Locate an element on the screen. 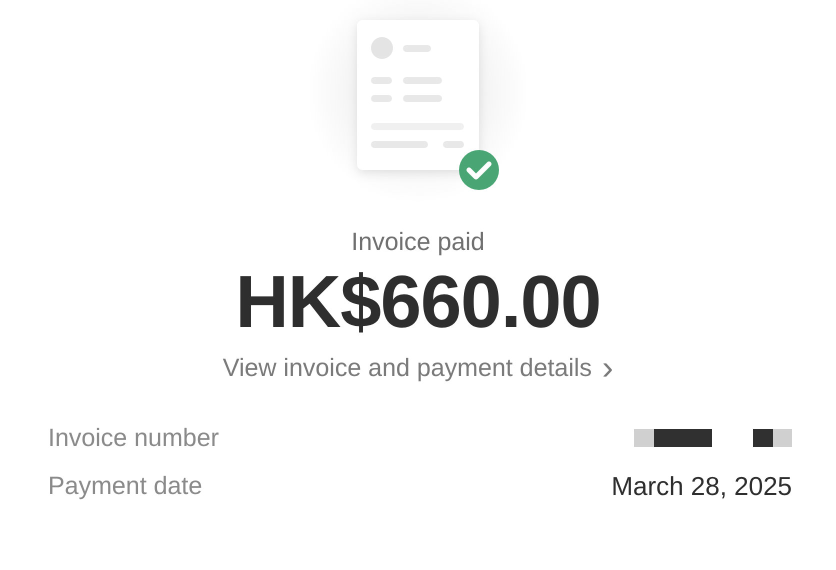 The height and width of the screenshot is (570, 836). row-value: March 28, 2025 is located at coordinates (701, 486).